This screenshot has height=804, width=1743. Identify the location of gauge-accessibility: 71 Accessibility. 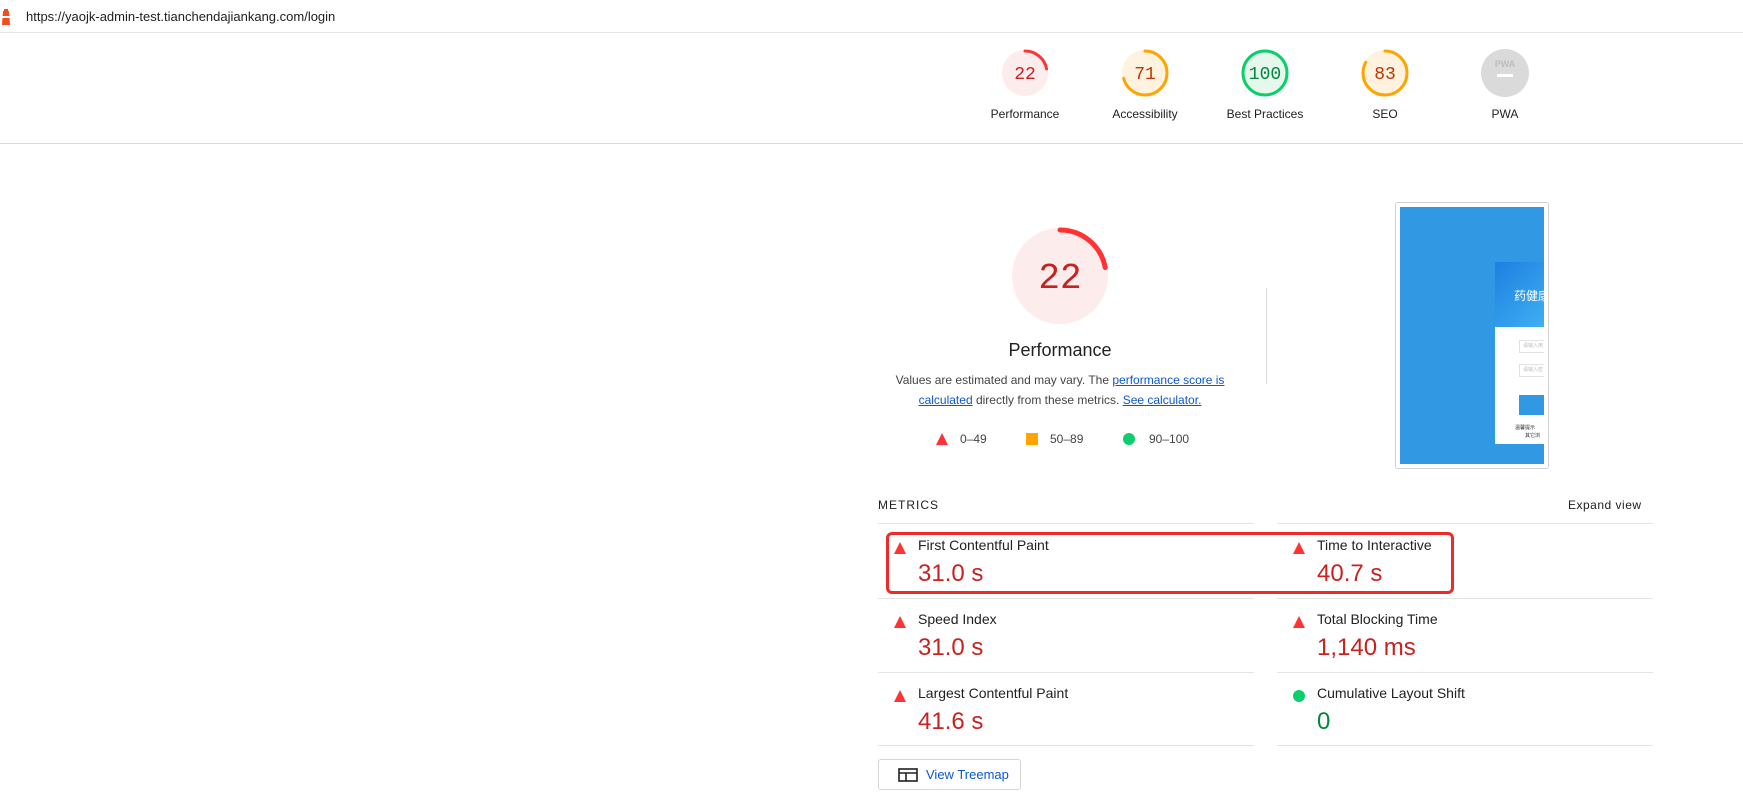
(1145, 84).